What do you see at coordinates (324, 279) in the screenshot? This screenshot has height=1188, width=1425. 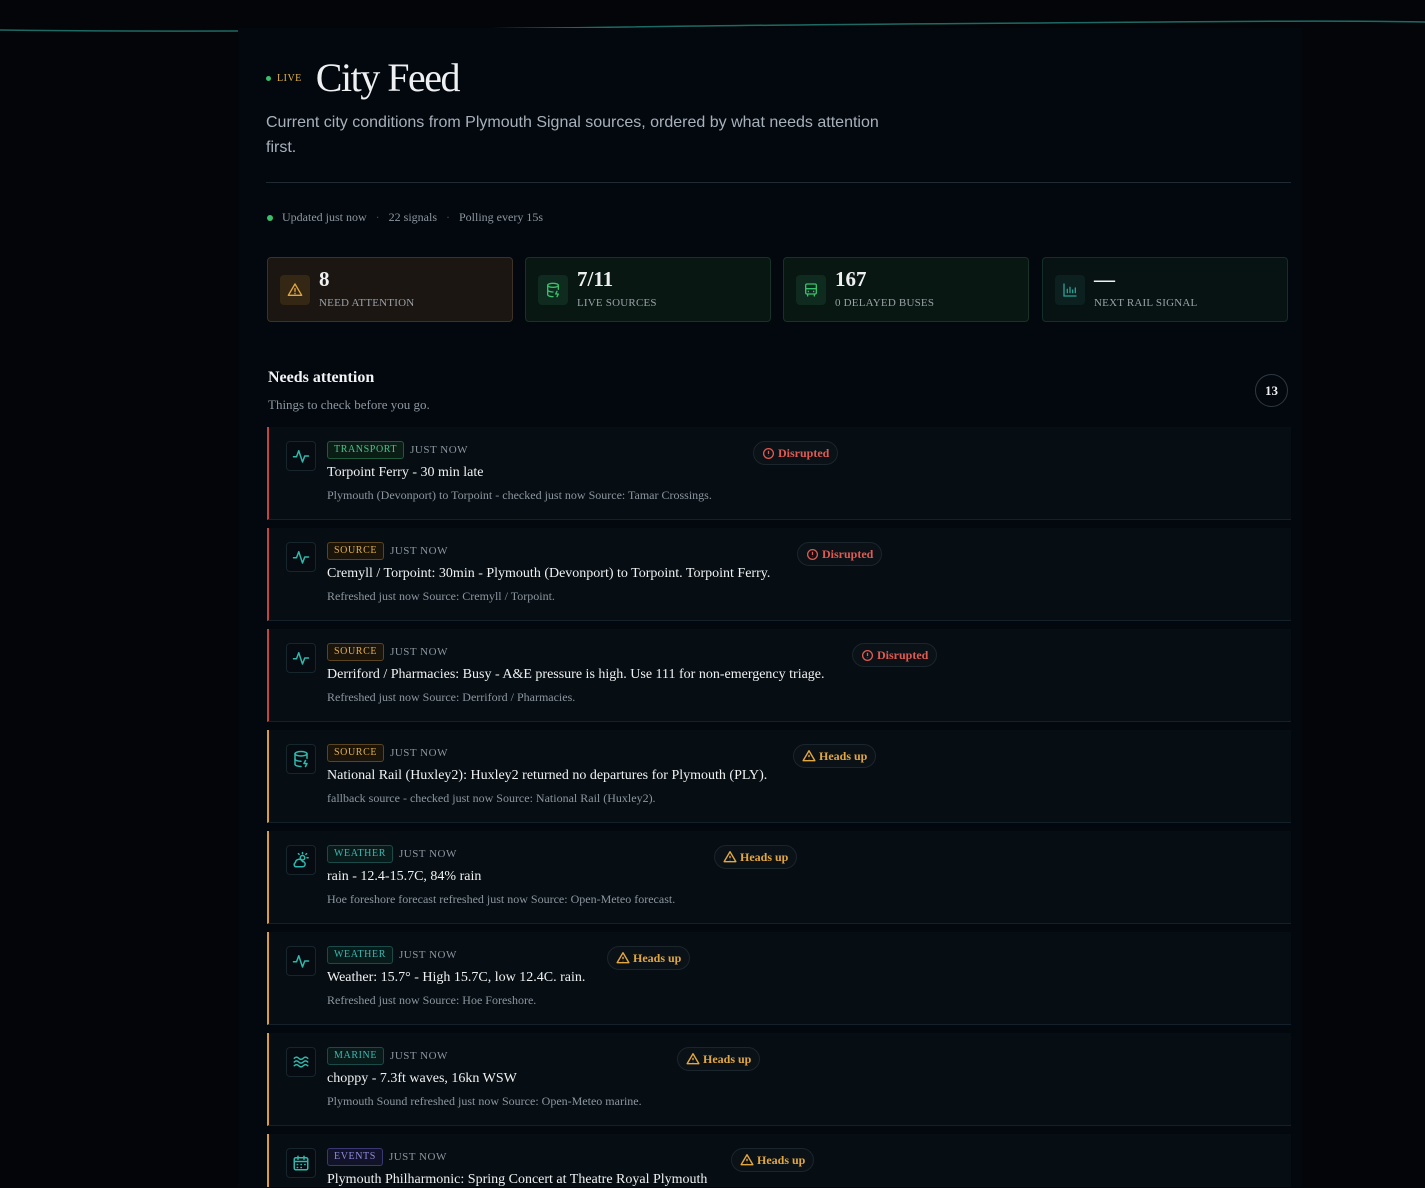 I see `stat-value: 8` at bounding box center [324, 279].